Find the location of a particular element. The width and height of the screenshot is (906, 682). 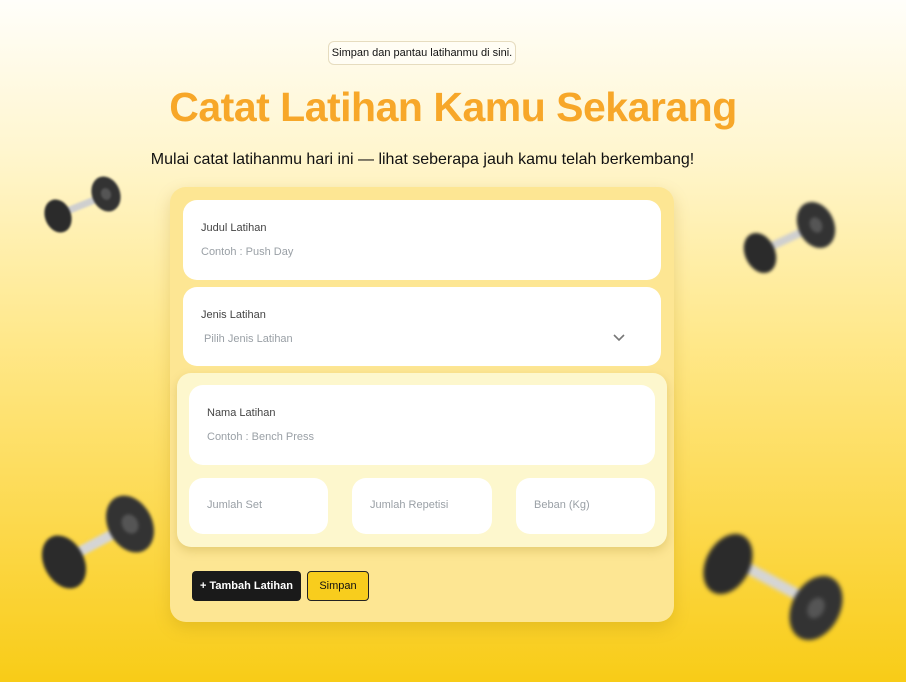

judul-latihan-label: Judul Latihan is located at coordinates (234, 228).